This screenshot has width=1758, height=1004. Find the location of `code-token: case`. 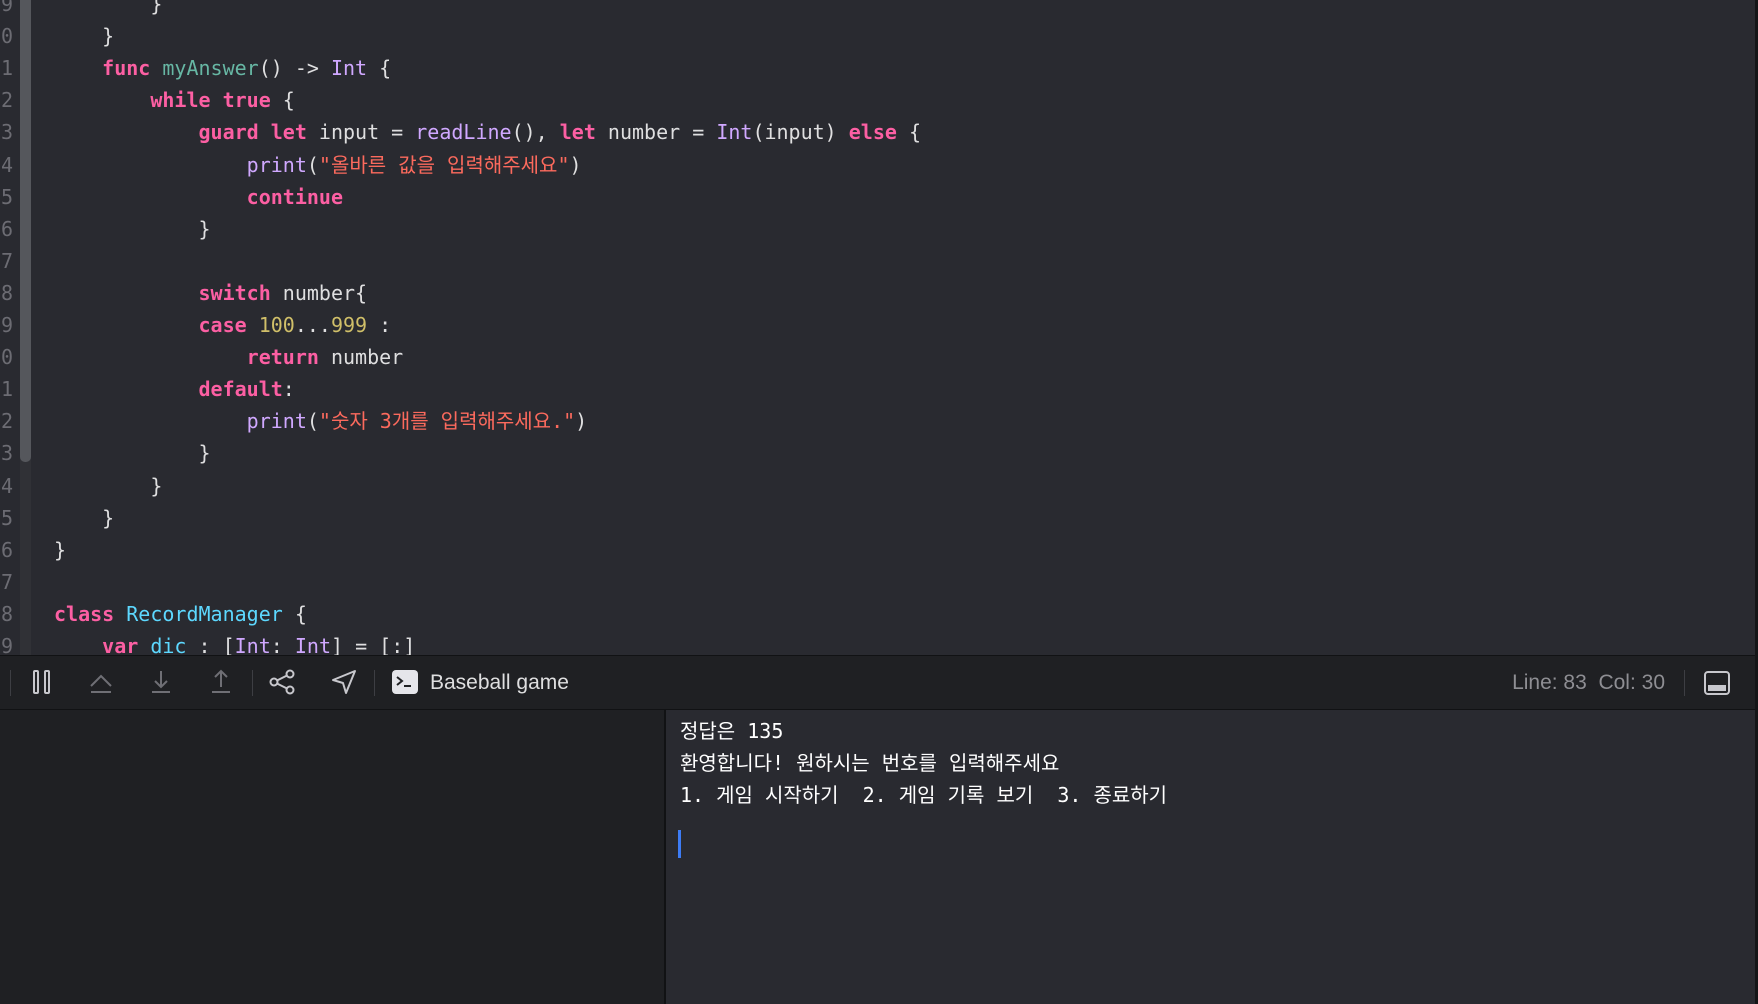

code-token: case is located at coordinates (222, 325).